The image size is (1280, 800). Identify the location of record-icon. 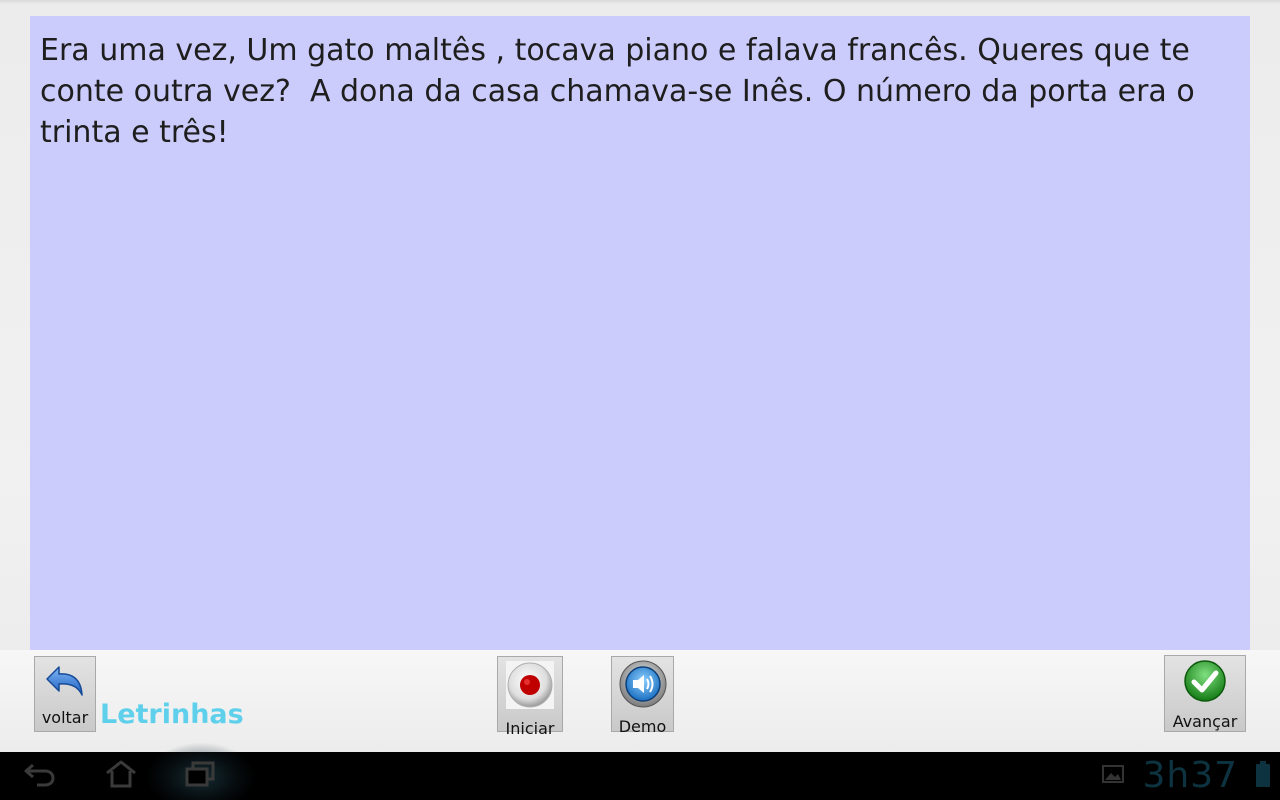
(530, 687).